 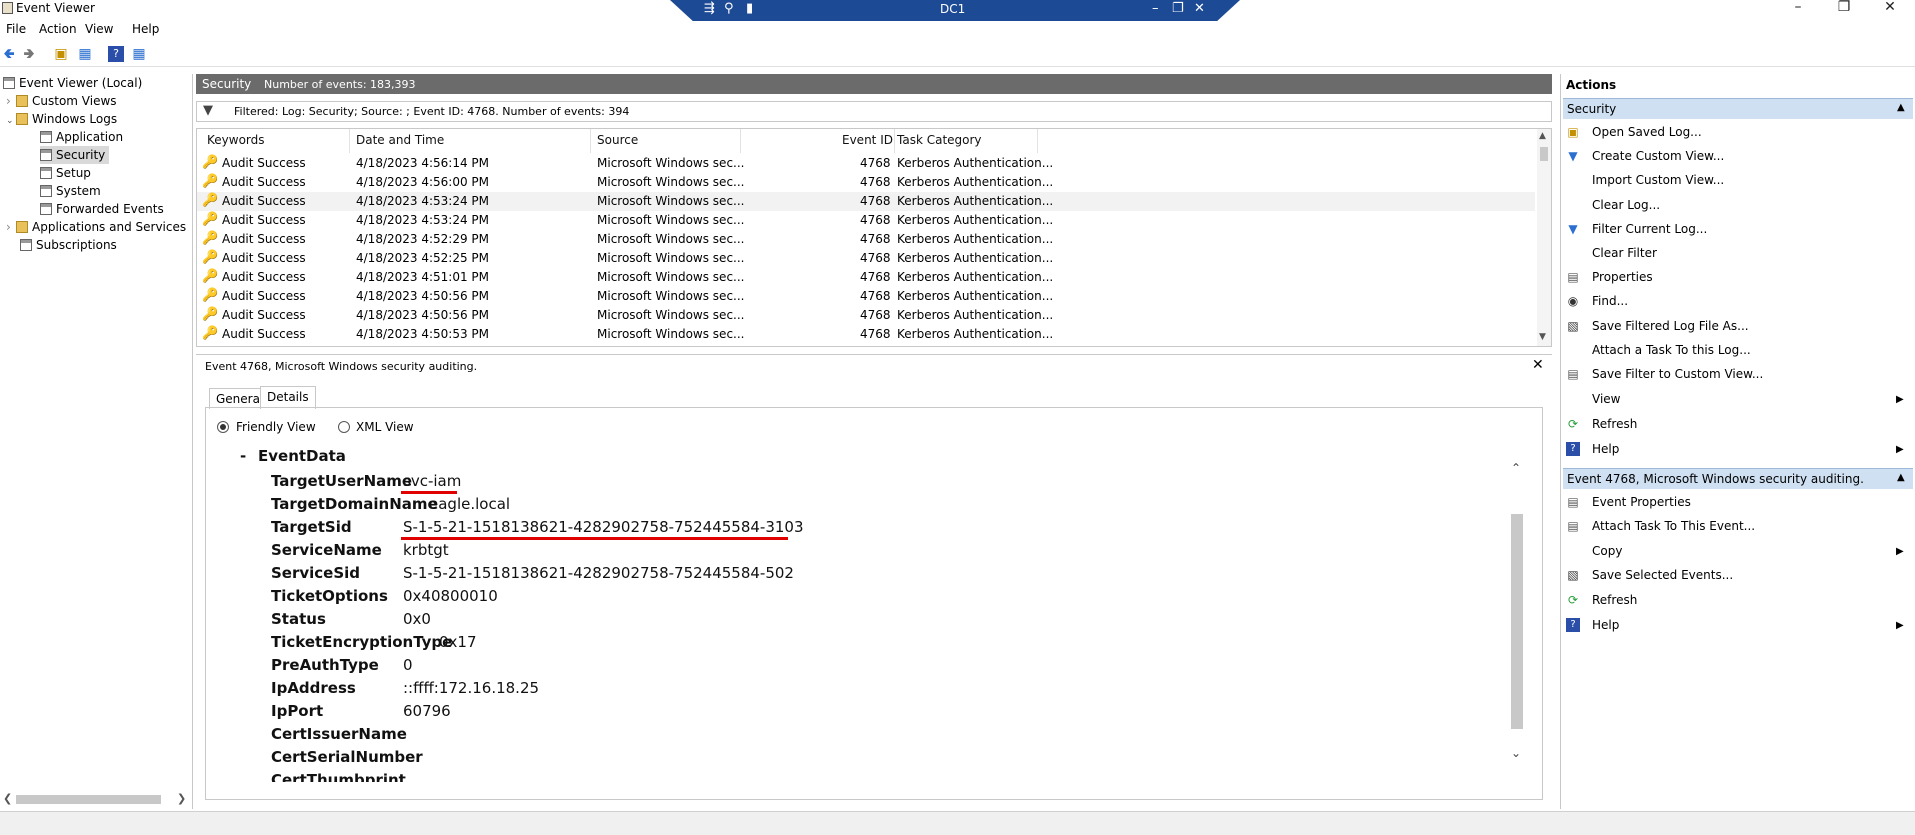 What do you see at coordinates (709, 8) in the screenshot?
I see `pin-icon: ⇶` at bounding box center [709, 8].